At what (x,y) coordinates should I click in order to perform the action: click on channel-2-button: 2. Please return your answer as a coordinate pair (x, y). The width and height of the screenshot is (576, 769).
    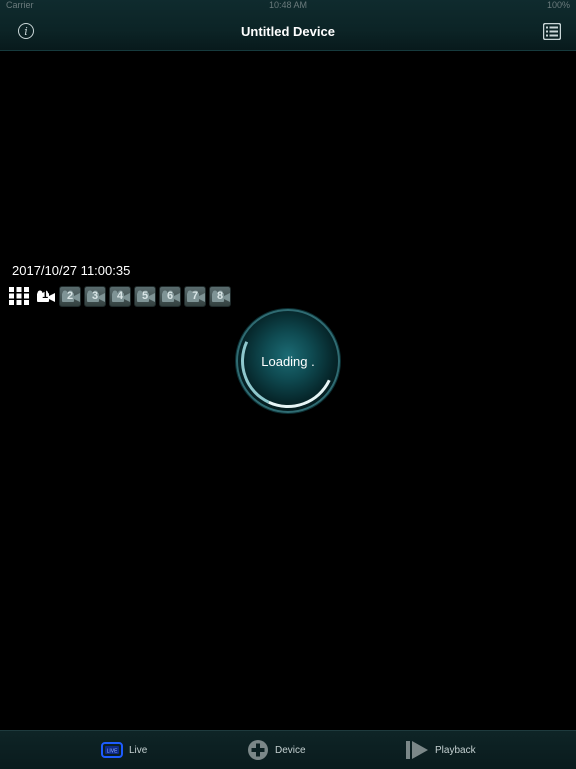
    Looking at the image, I should click on (70, 296).